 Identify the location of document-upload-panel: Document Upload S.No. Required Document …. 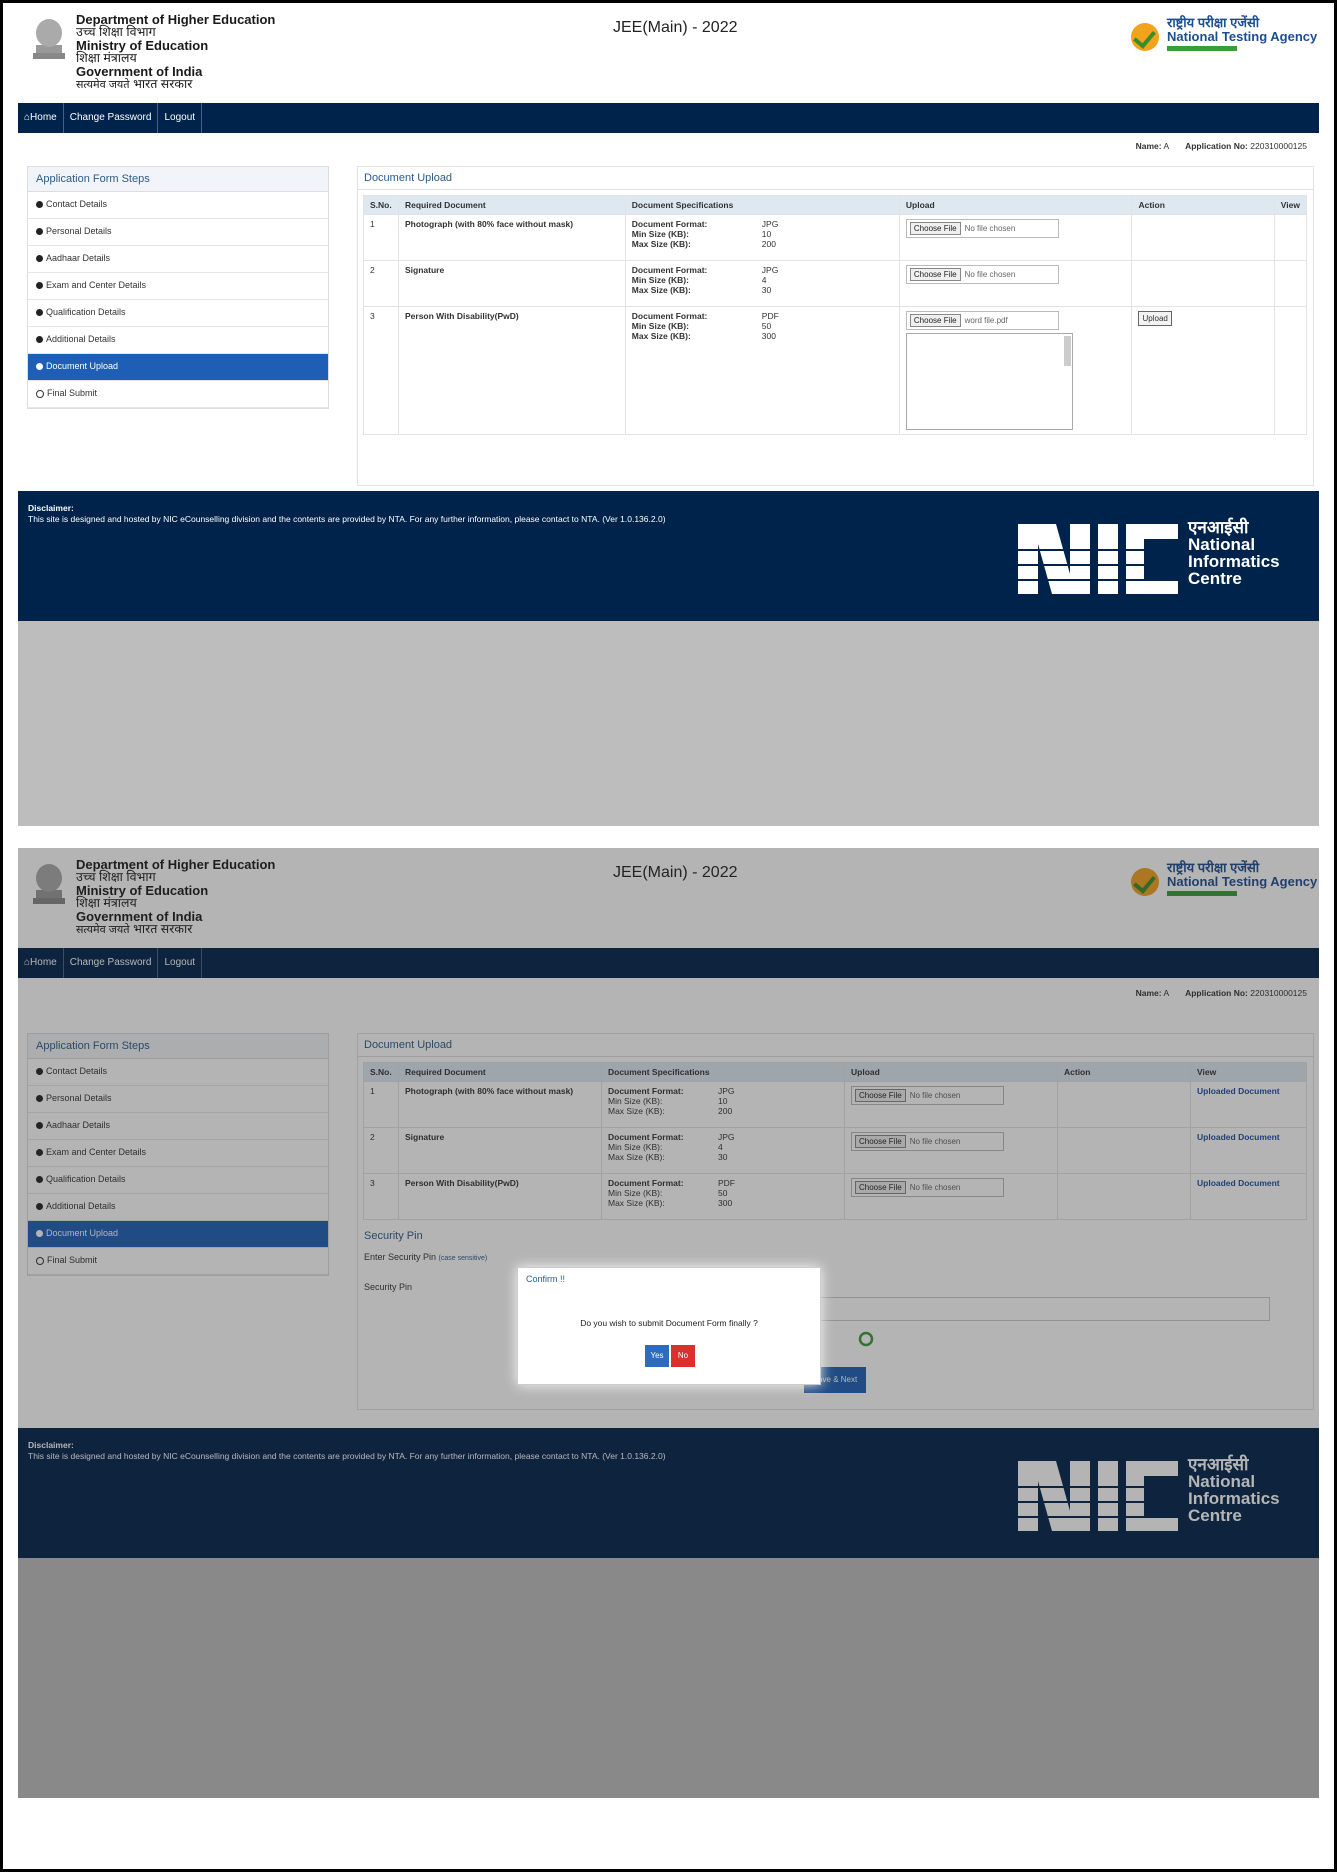
(835, 326).